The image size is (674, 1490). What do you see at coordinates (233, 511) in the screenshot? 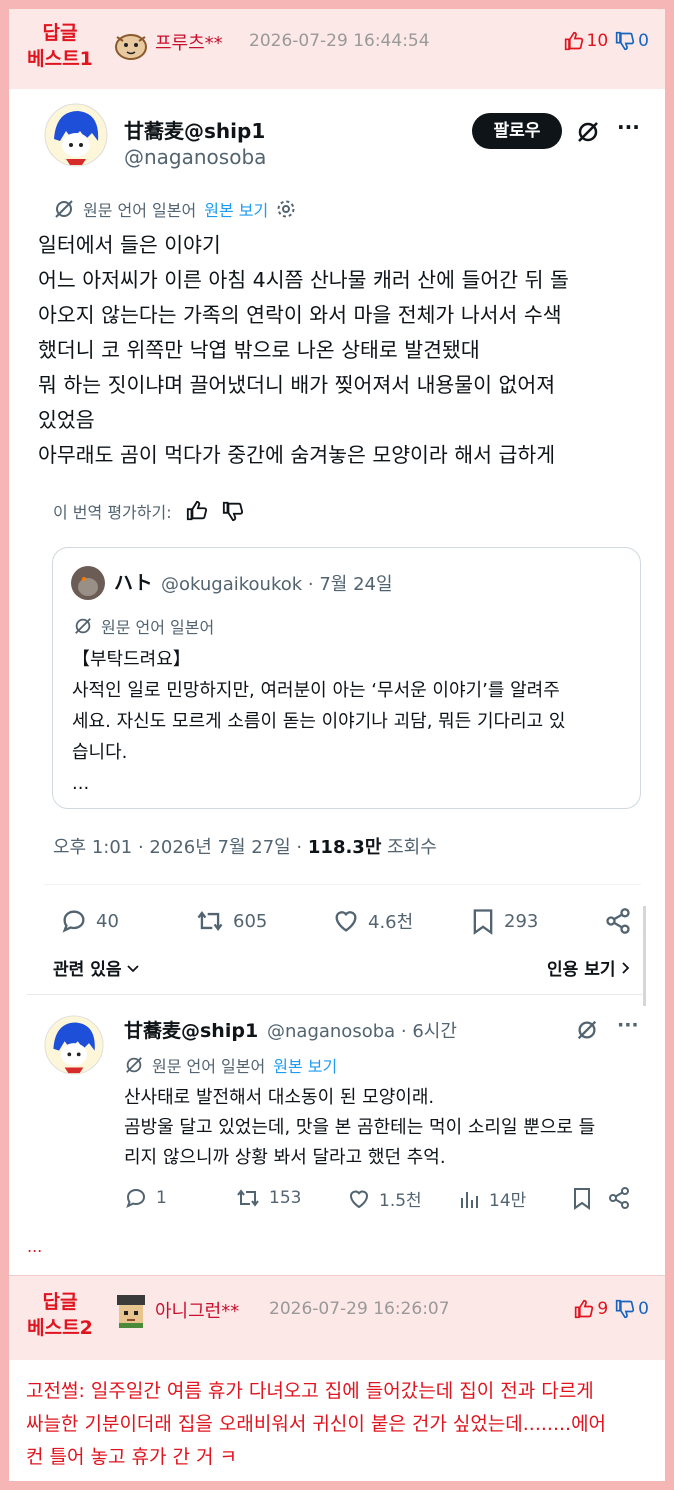
I see `thumbs-down-icon` at bounding box center [233, 511].